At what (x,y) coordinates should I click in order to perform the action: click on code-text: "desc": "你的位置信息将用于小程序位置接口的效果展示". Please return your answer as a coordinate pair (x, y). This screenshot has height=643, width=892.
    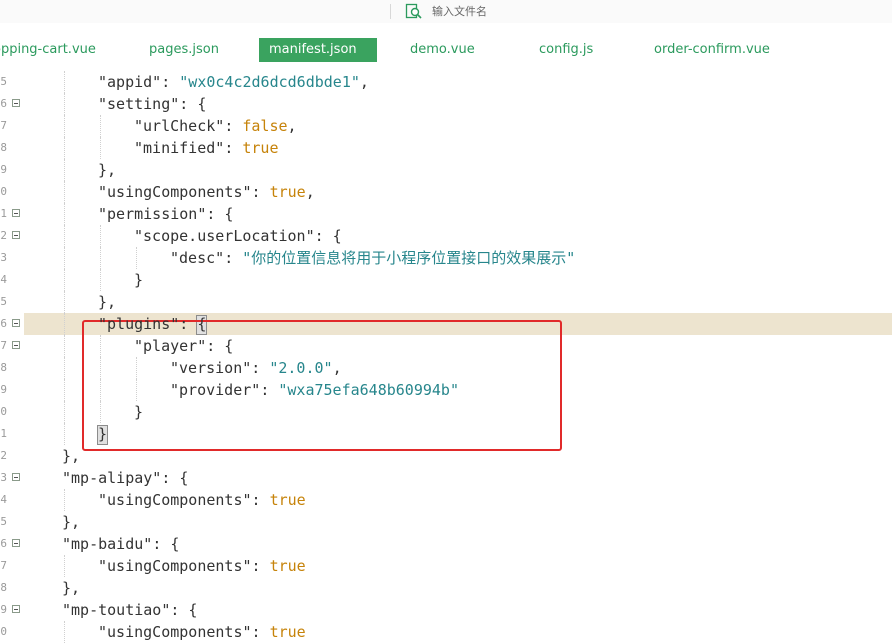
    Looking at the image, I should click on (372, 258).